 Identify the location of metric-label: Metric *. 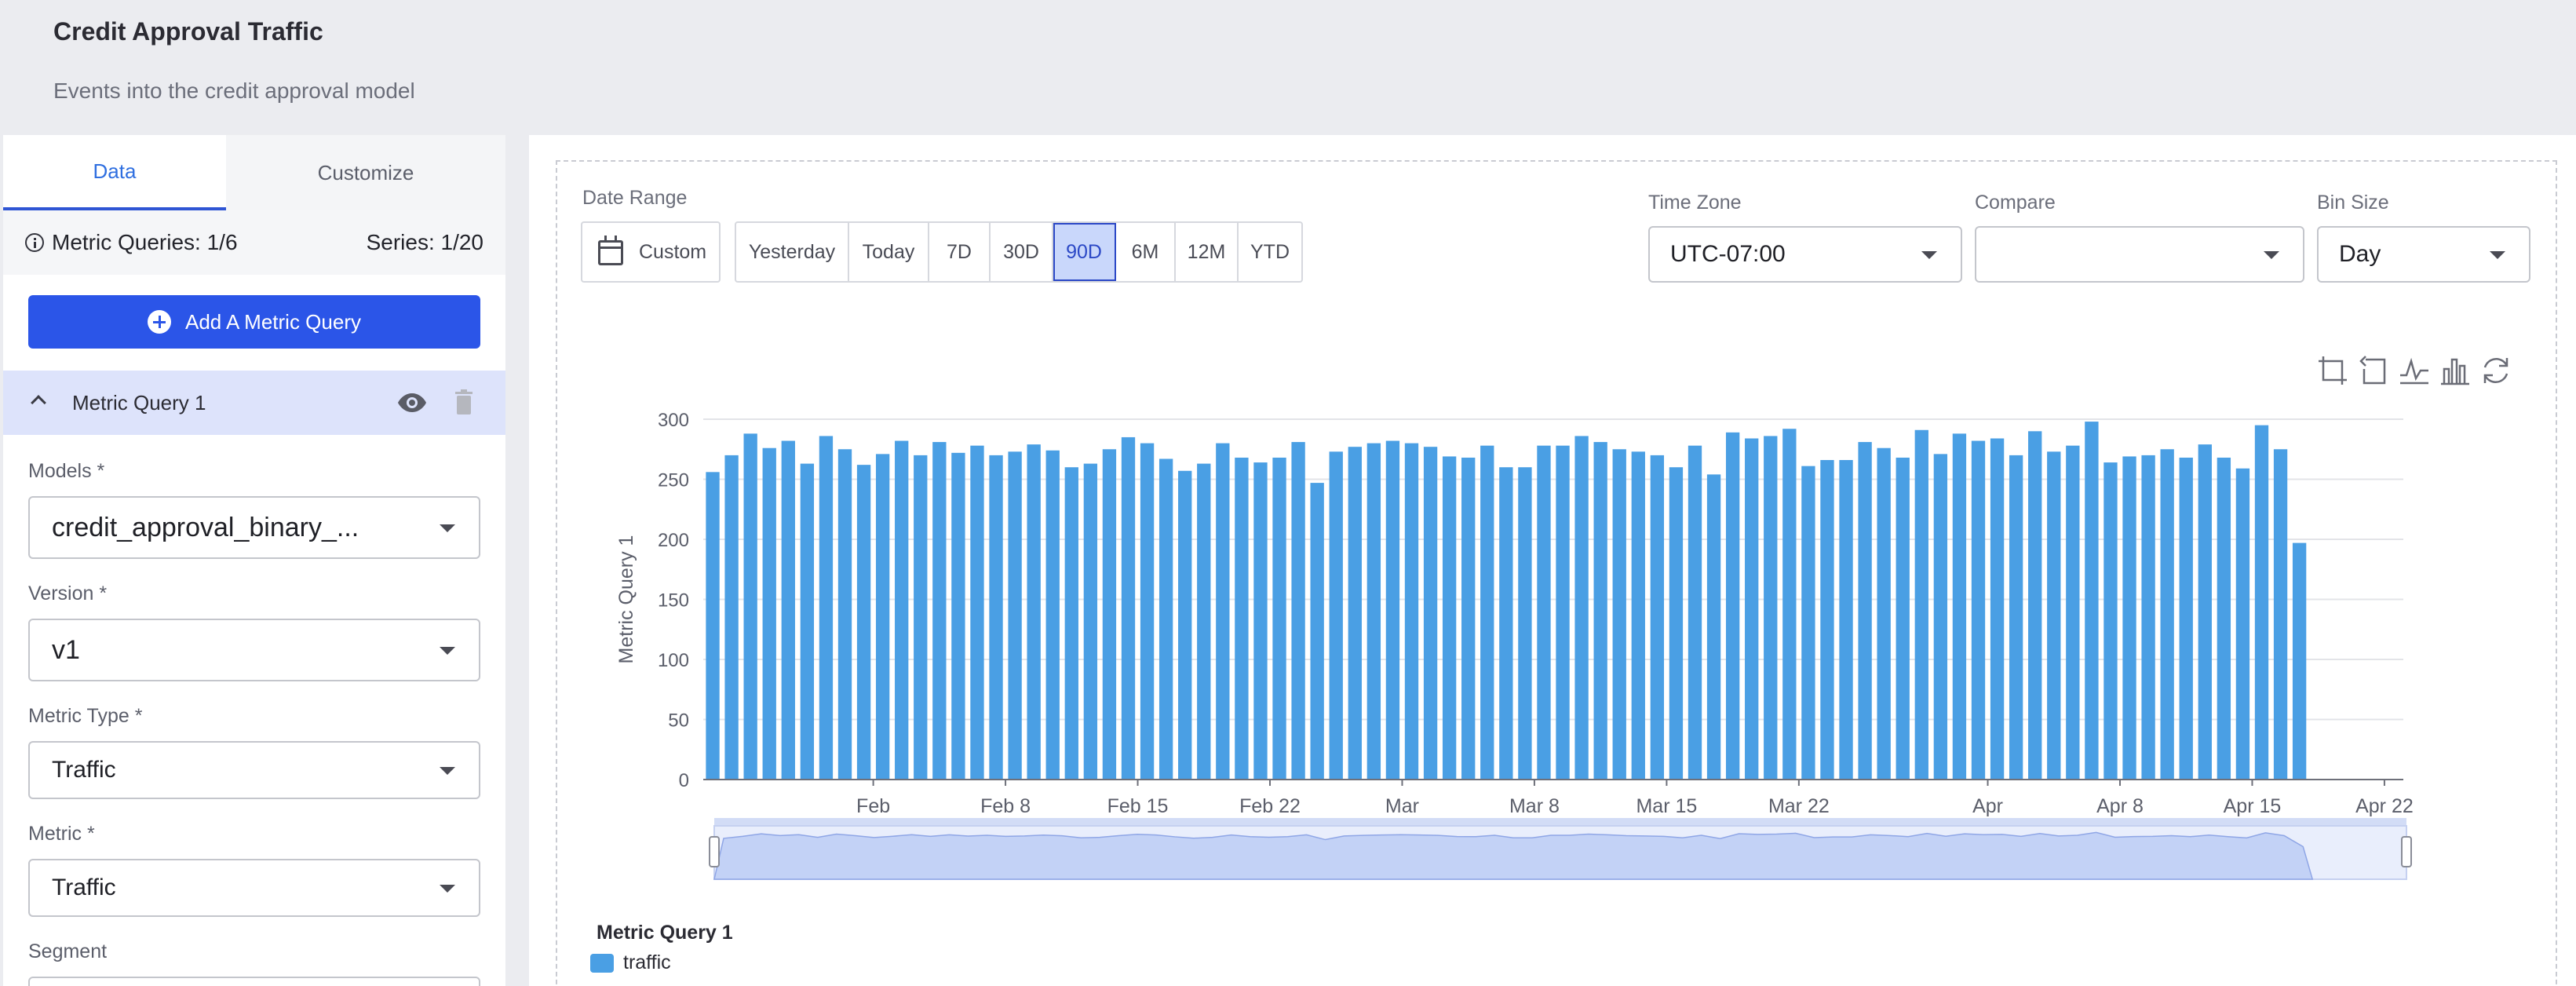
(61, 834).